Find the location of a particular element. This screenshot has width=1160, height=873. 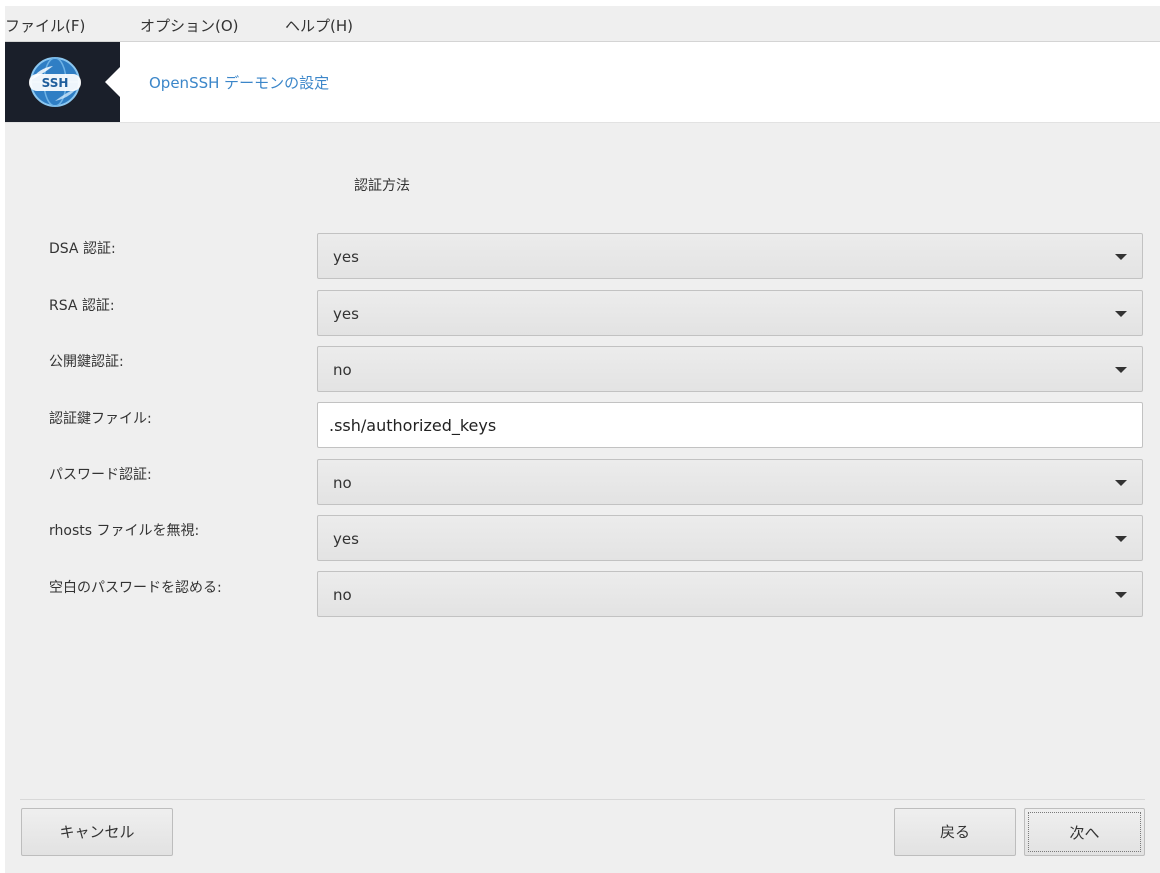

rhosts-value: yes is located at coordinates (346, 539).